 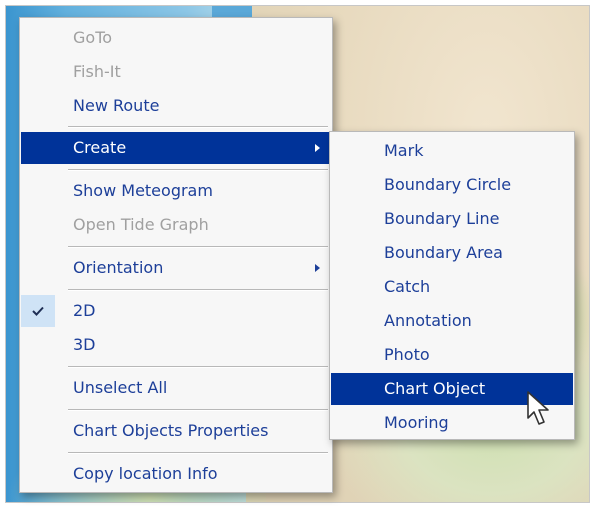 I want to click on menu-item-label: Boundary Area, so click(x=443, y=252).